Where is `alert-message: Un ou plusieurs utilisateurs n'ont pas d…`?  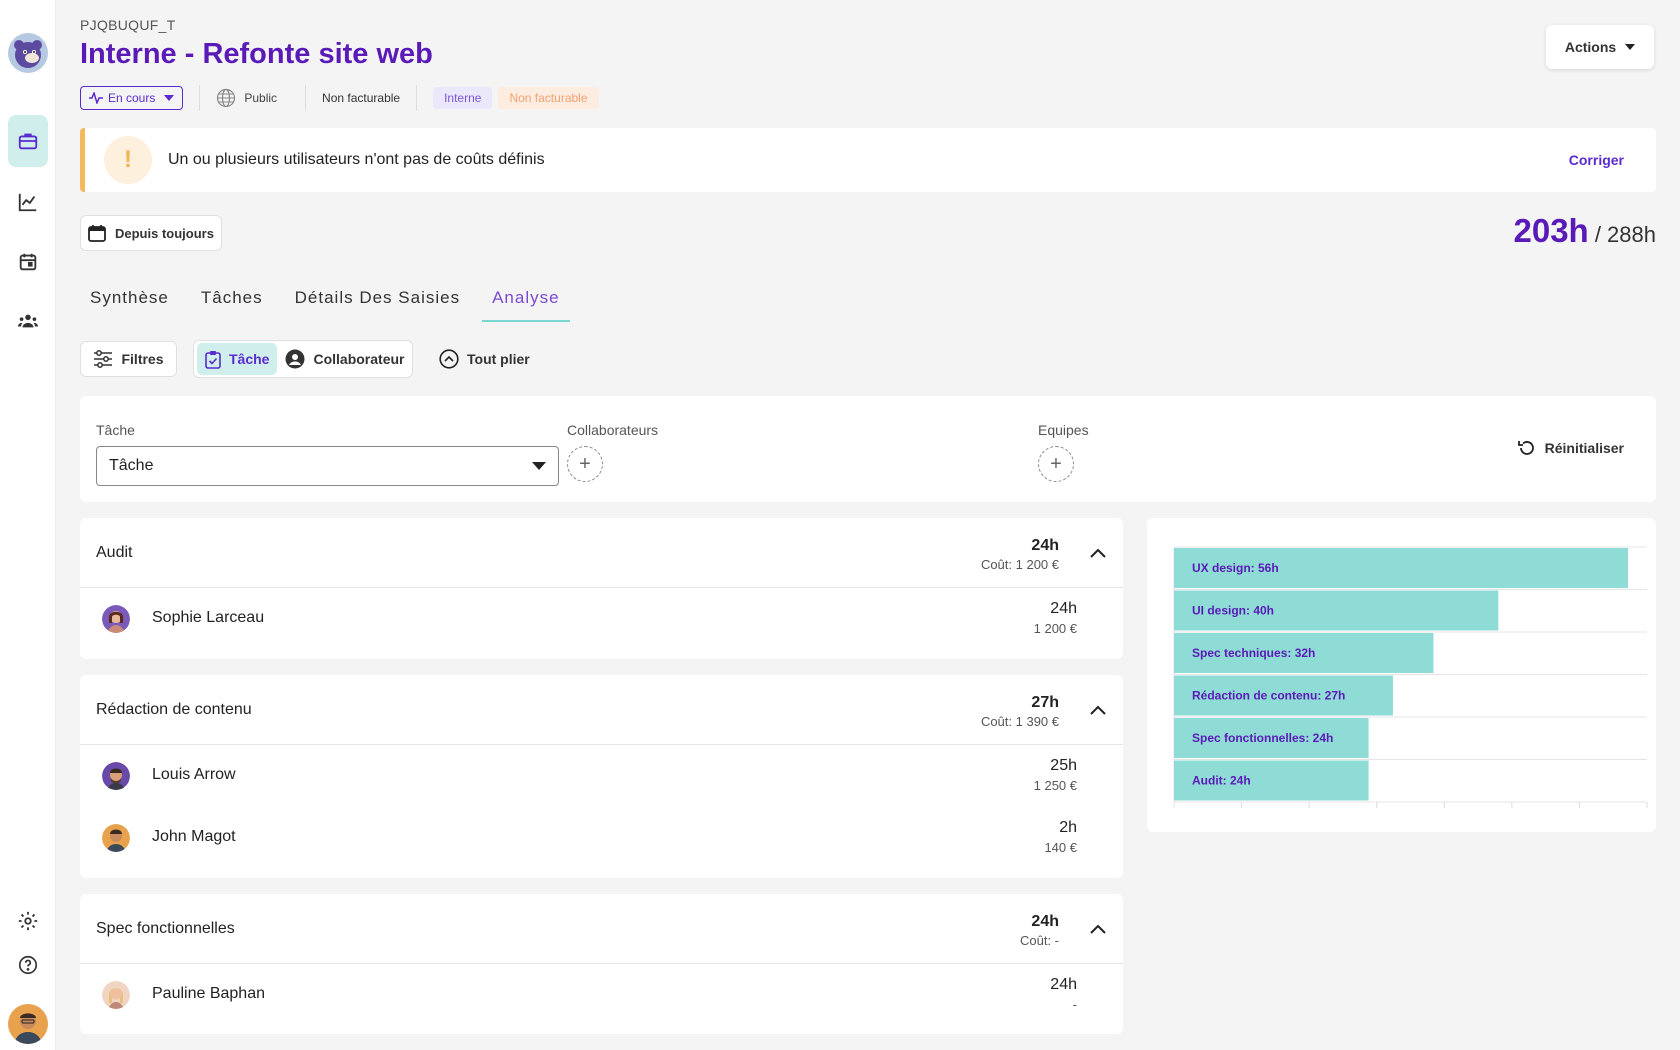 alert-message: Un ou plusieurs utilisateurs n'ont pas d… is located at coordinates (356, 159).